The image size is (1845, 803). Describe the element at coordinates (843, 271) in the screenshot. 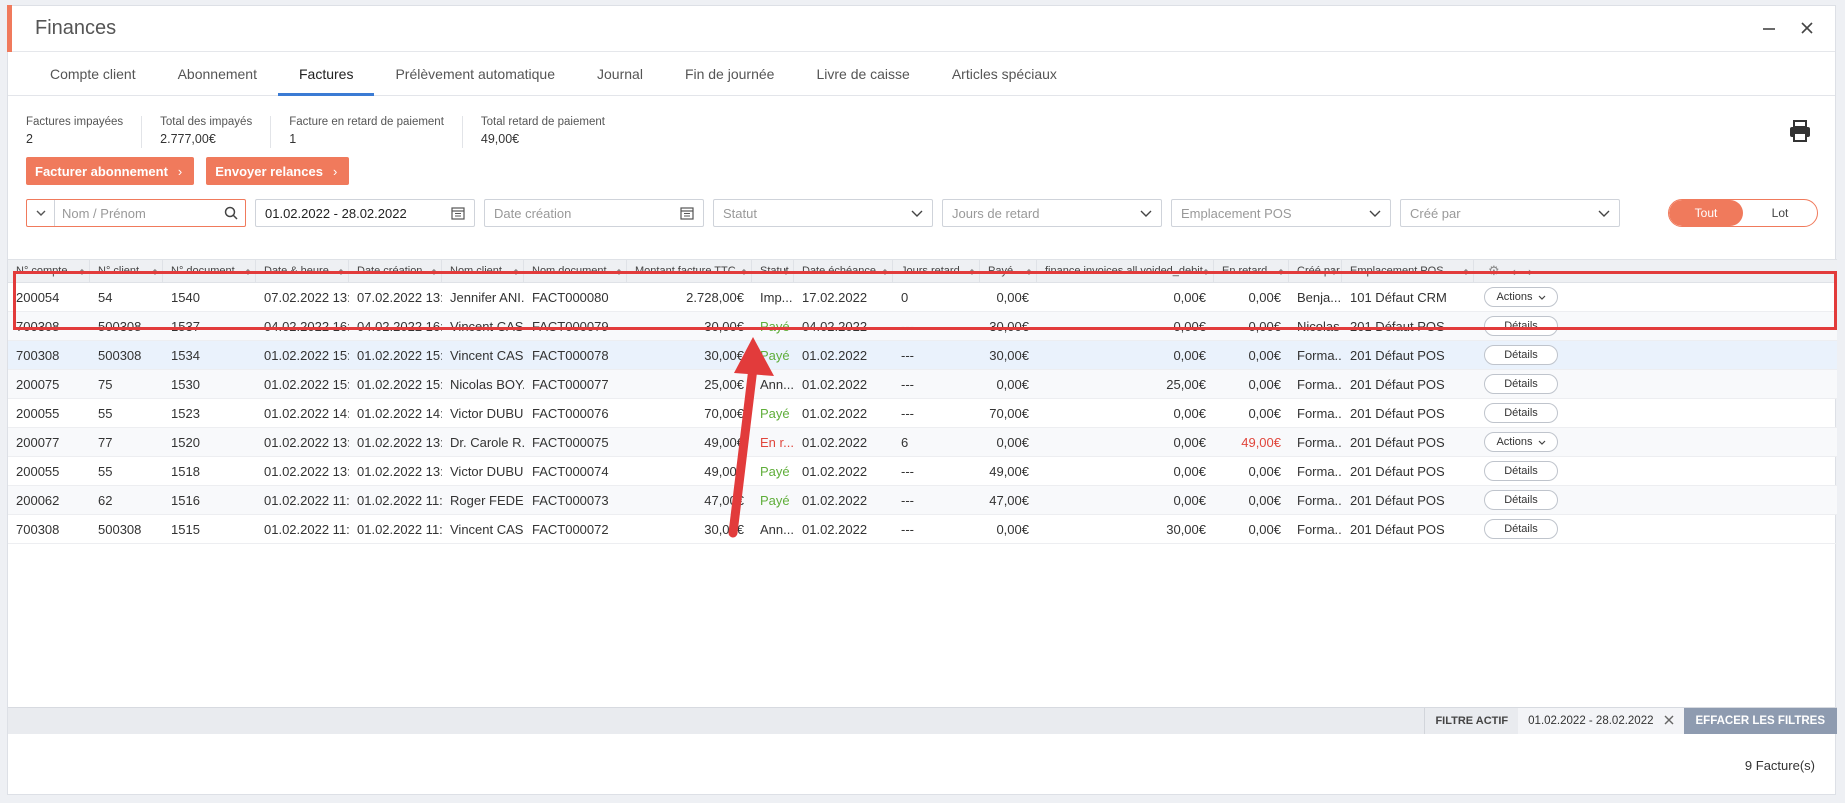

I see `column-header: Date échéance ◆` at that location.